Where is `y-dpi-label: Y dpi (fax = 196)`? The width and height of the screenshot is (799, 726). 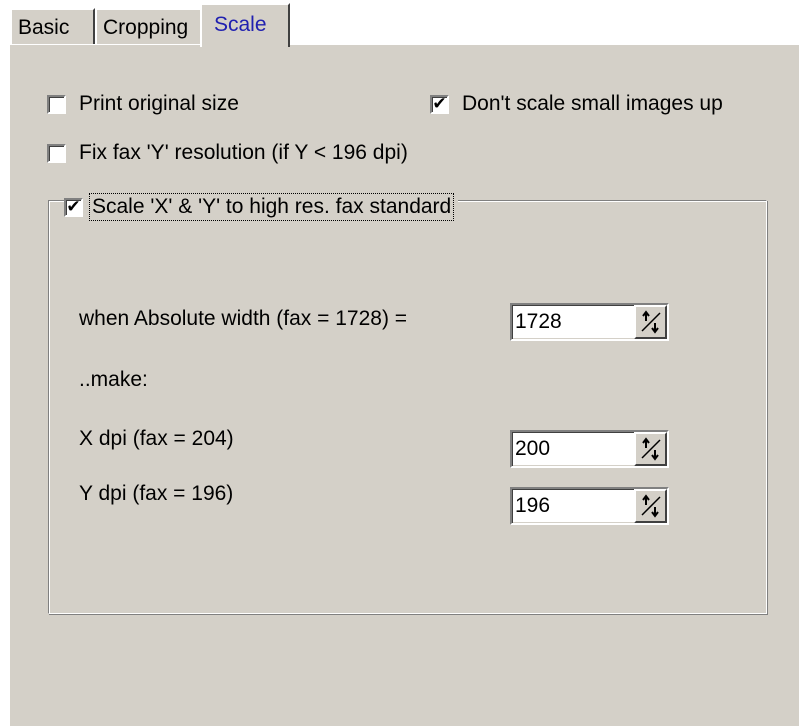
y-dpi-label: Y dpi (fax = 196) is located at coordinates (156, 493).